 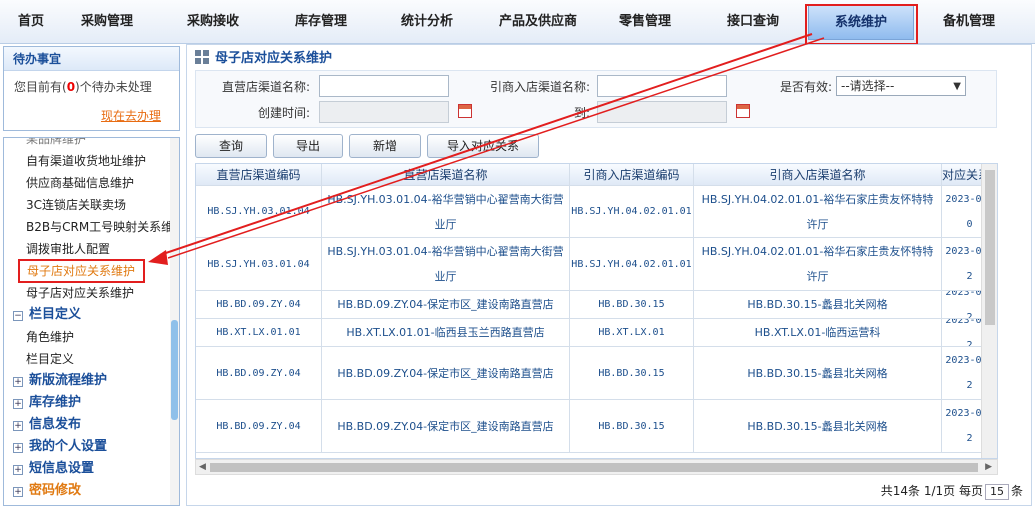 What do you see at coordinates (632, 264) in the screenshot?
I see `table-cell: HB.SJ.YH.04.02.01.01` at bounding box center [632, 264].